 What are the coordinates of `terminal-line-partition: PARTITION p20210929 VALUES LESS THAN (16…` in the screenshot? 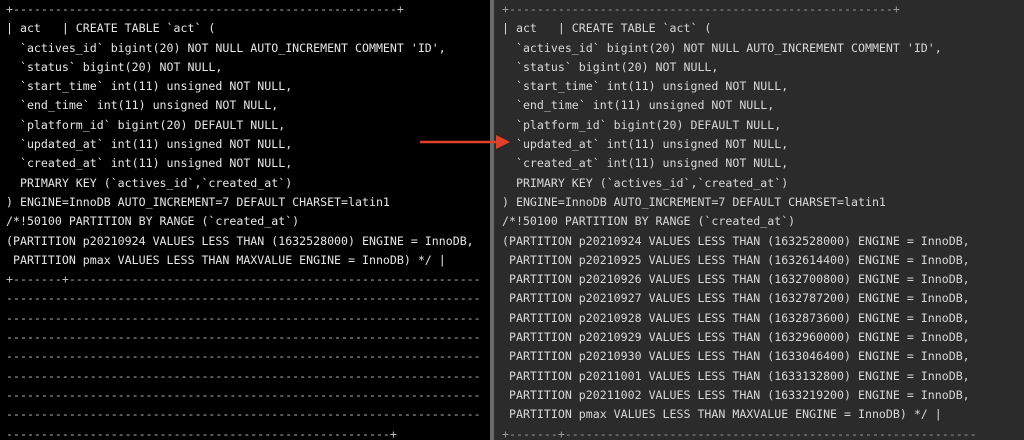 It's located at (736, 337).